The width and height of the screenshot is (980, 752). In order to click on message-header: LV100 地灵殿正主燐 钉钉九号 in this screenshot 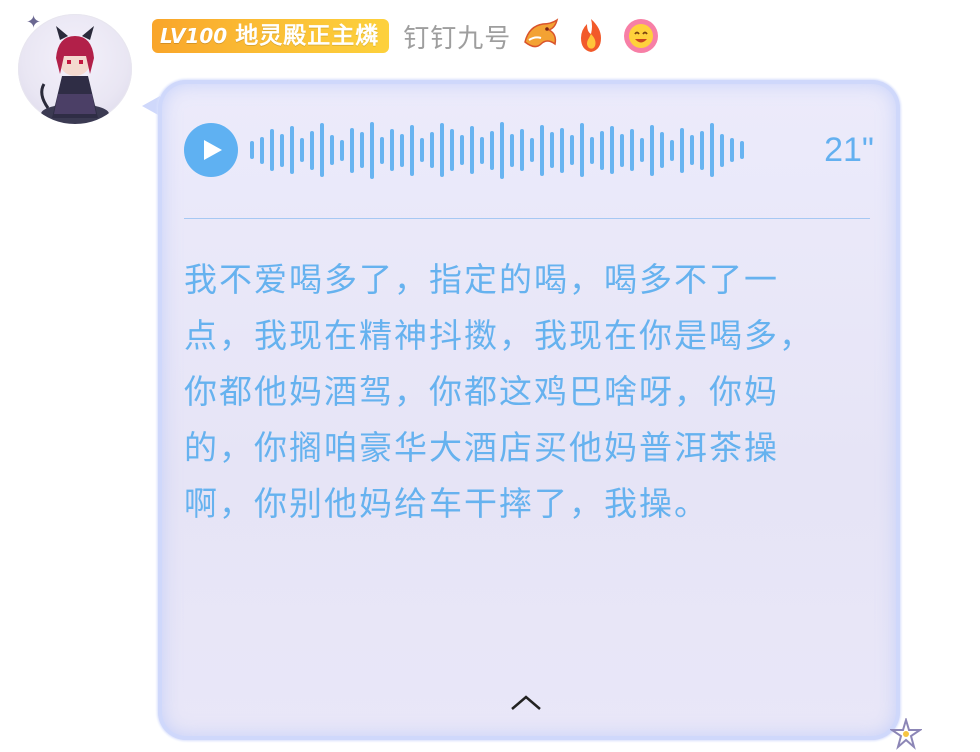, I will do `click(406, 36)`.